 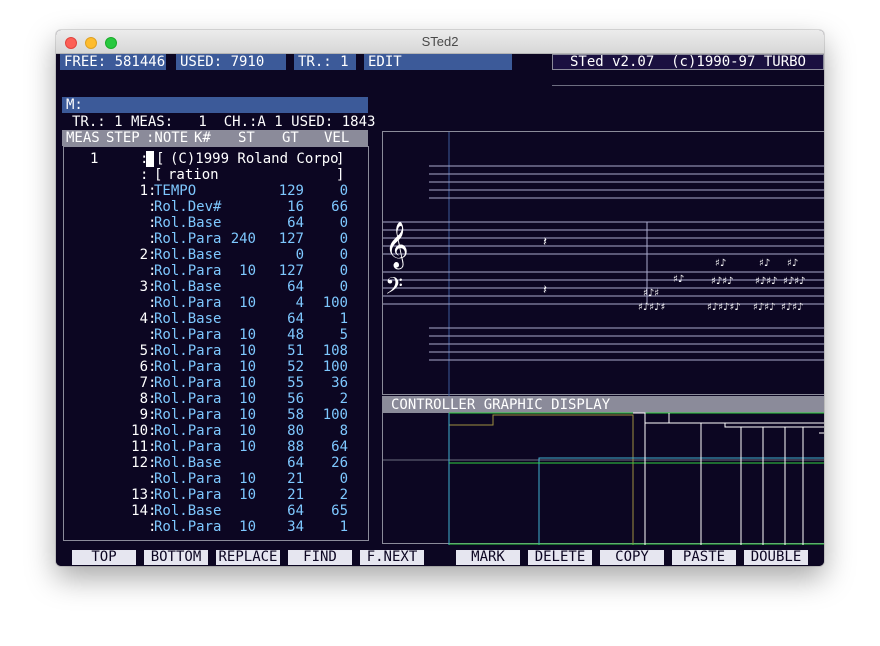 I want to click on comment-meas: 1, so click(x=94, y=159).